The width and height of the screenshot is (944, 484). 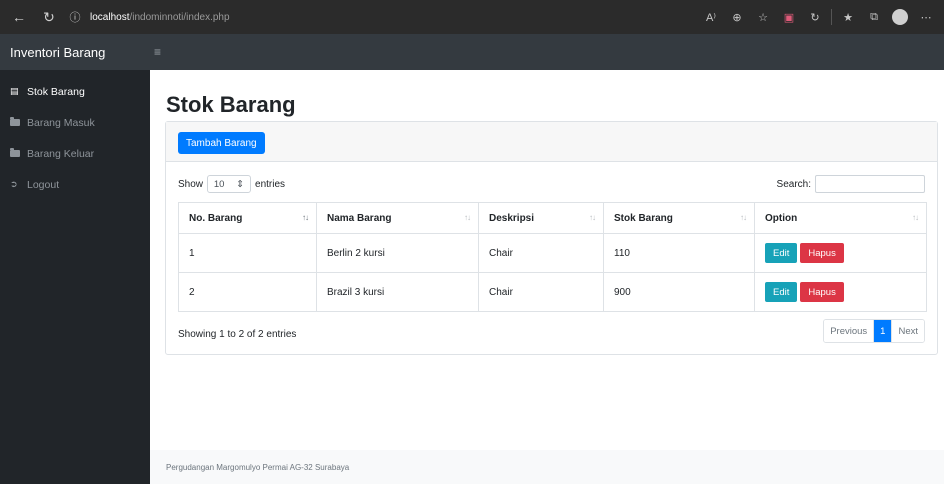 What do you see at coordinates (848, 17) in the screenshot?
I see `favorites-bar-icon: ★` at bounding box center [848, 17].